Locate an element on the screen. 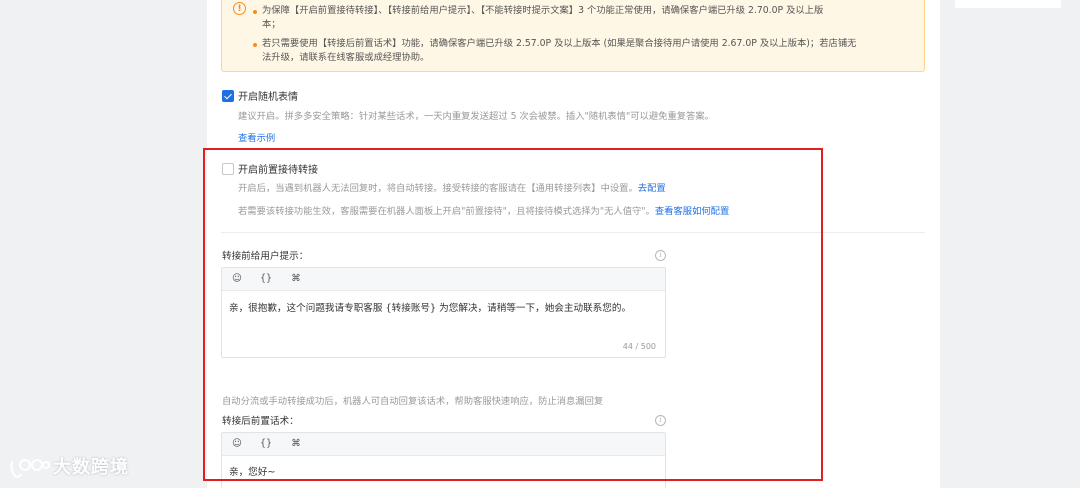  random-emoji-checkbox is located at coordinates (228, 96).